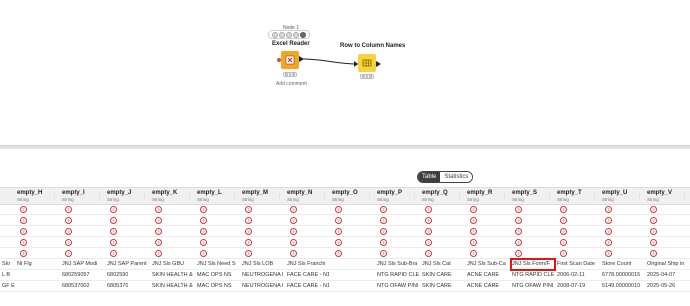 The image size is (690, 306). Describe the element at coordinates (290, 60) in the screenshot. I see `excel-reader-node` at that location.